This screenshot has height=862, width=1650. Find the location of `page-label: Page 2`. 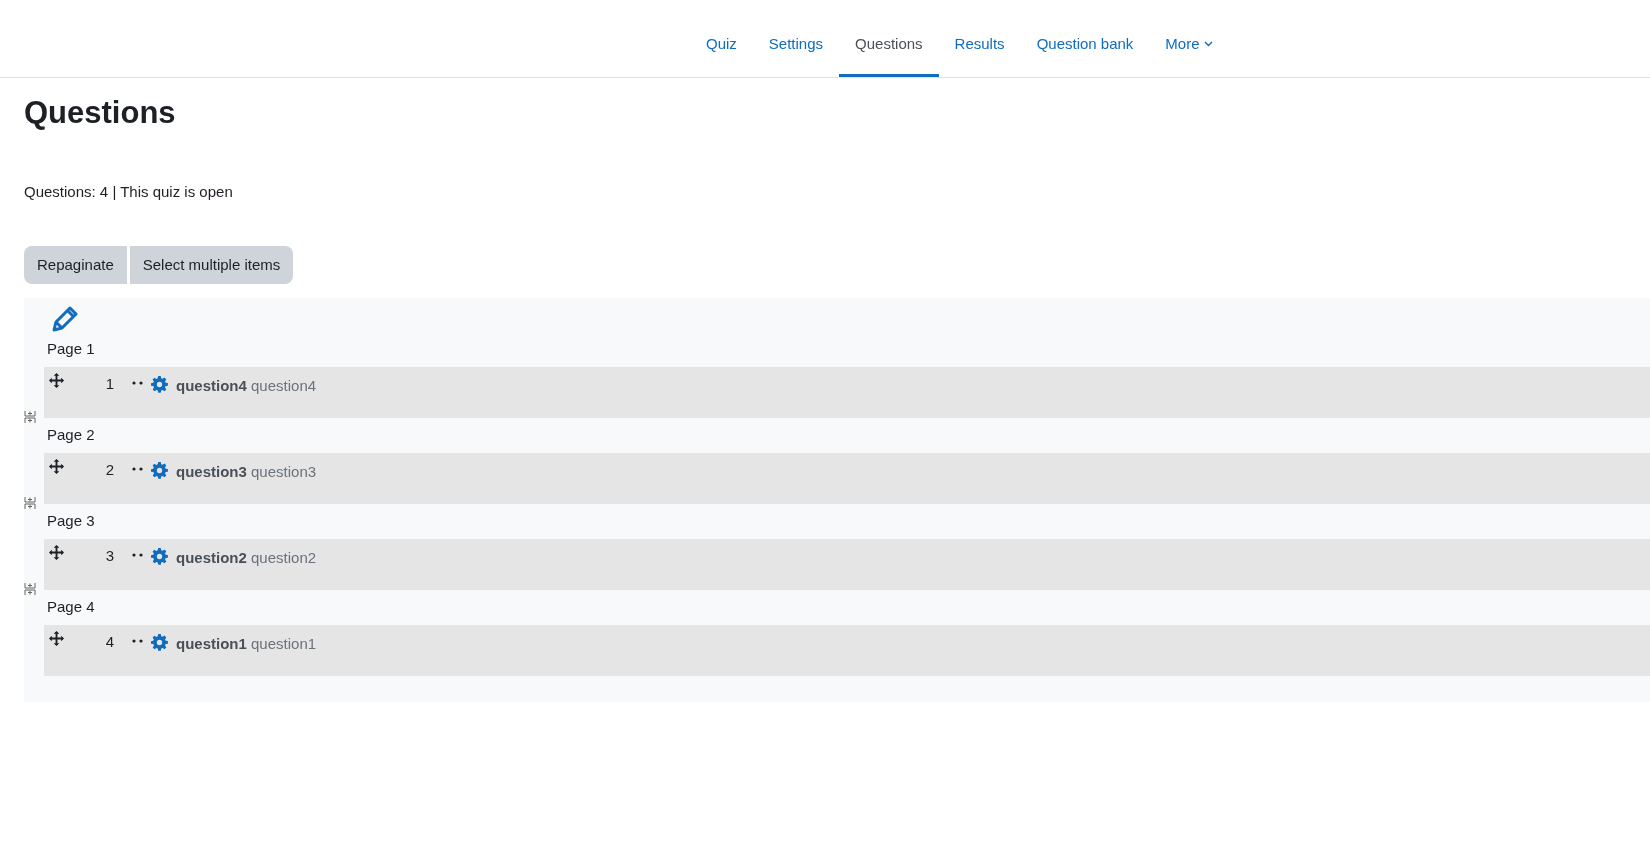

page-label: Page 2 is located at coordinates (71, 435).